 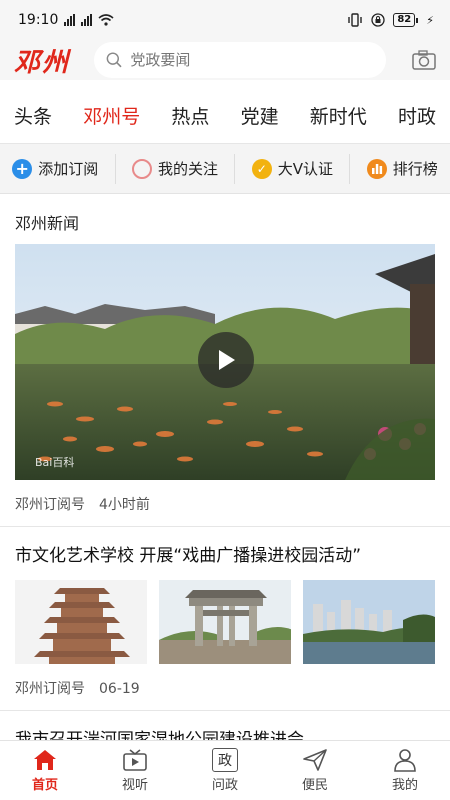 I want to click on date-label: 06-19, so click(x=119, y=689).